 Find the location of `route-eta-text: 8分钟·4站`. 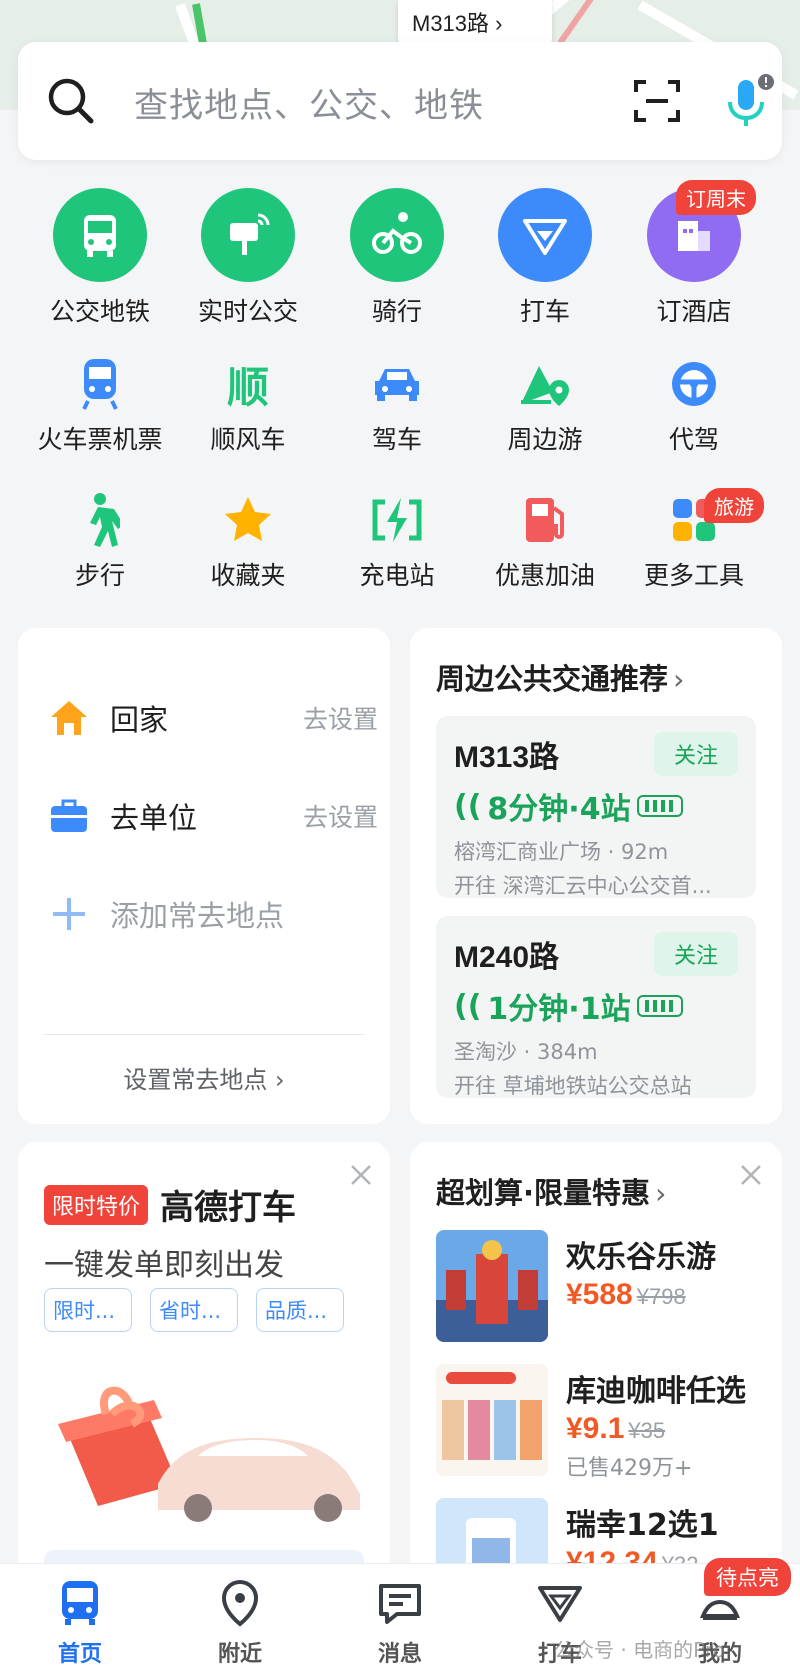

route-eta-text: 8分钟·4站 is located at coordinates (559, 809).